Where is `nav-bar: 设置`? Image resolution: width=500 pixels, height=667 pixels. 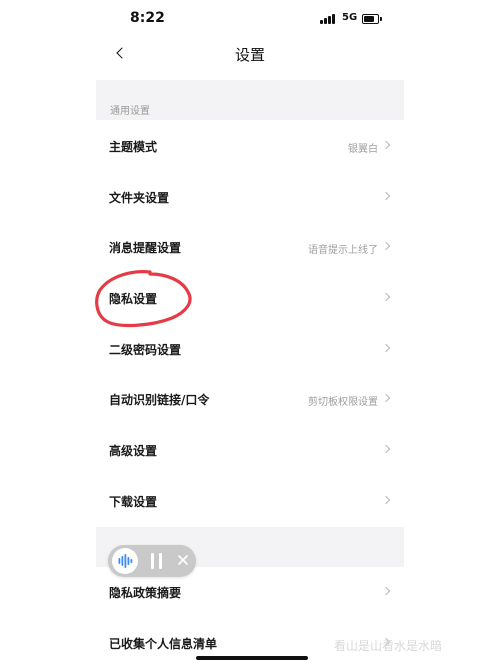 nav-bar: 设置 is located at coordinates (250, 58).